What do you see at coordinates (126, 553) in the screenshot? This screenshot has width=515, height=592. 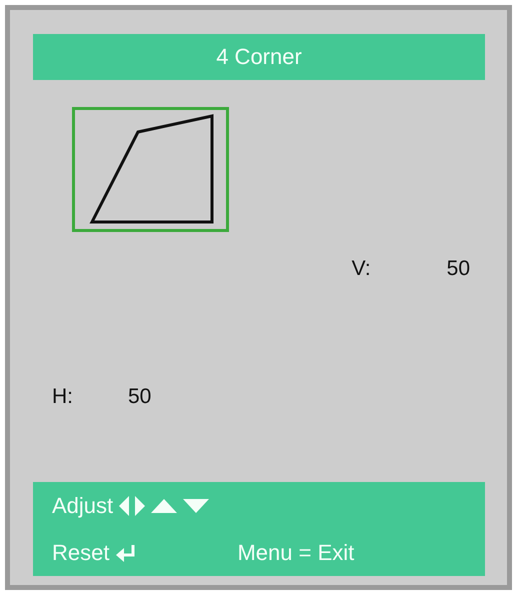 I see `enter-icon` at bounding box center [126, 553].